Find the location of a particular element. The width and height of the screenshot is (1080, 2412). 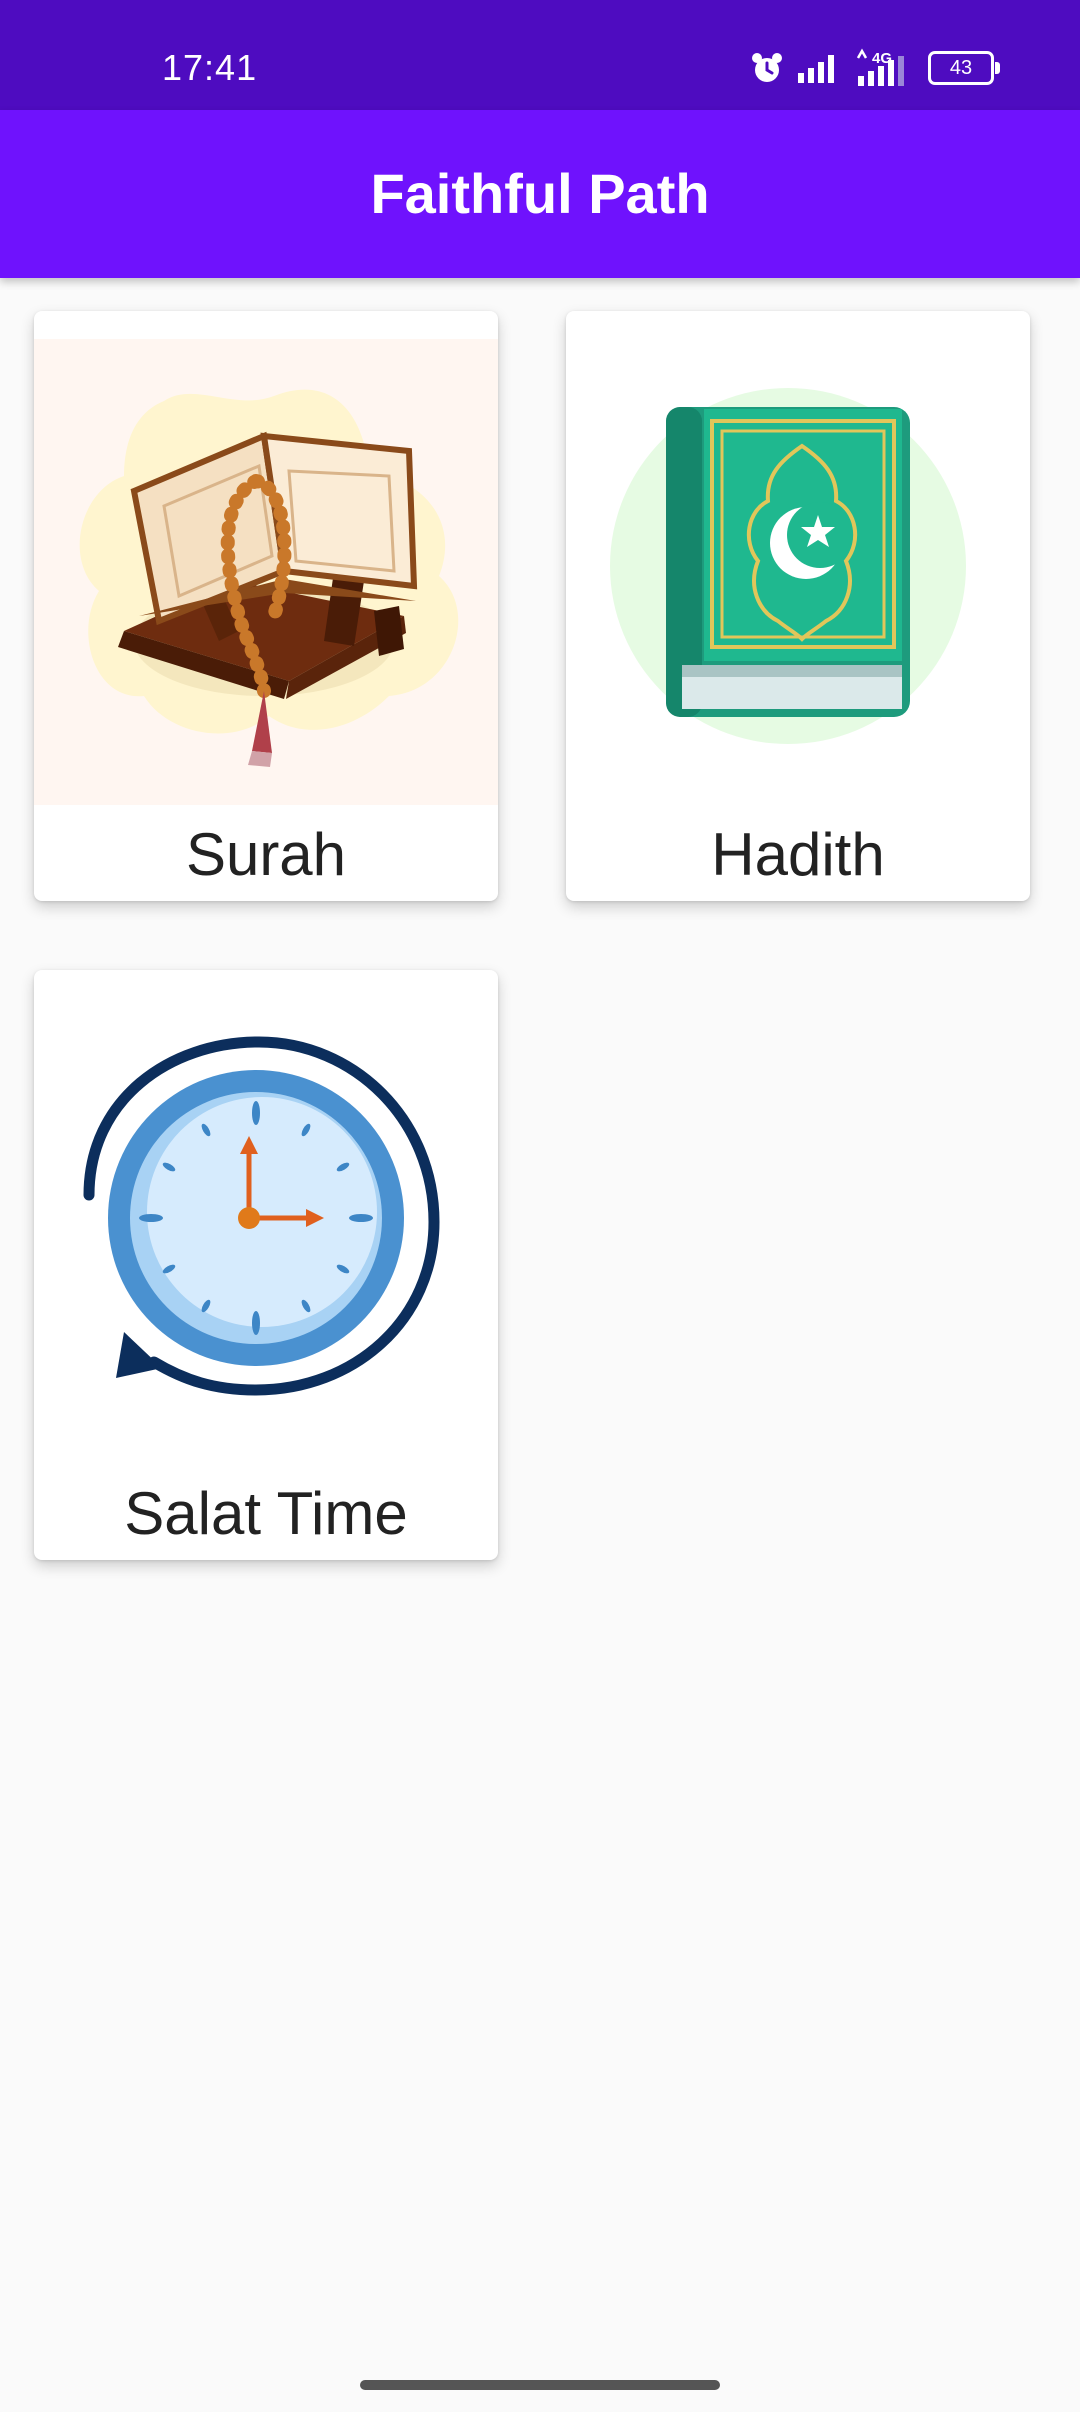

status-time: 17:41 is located at coordinates (210, 67).